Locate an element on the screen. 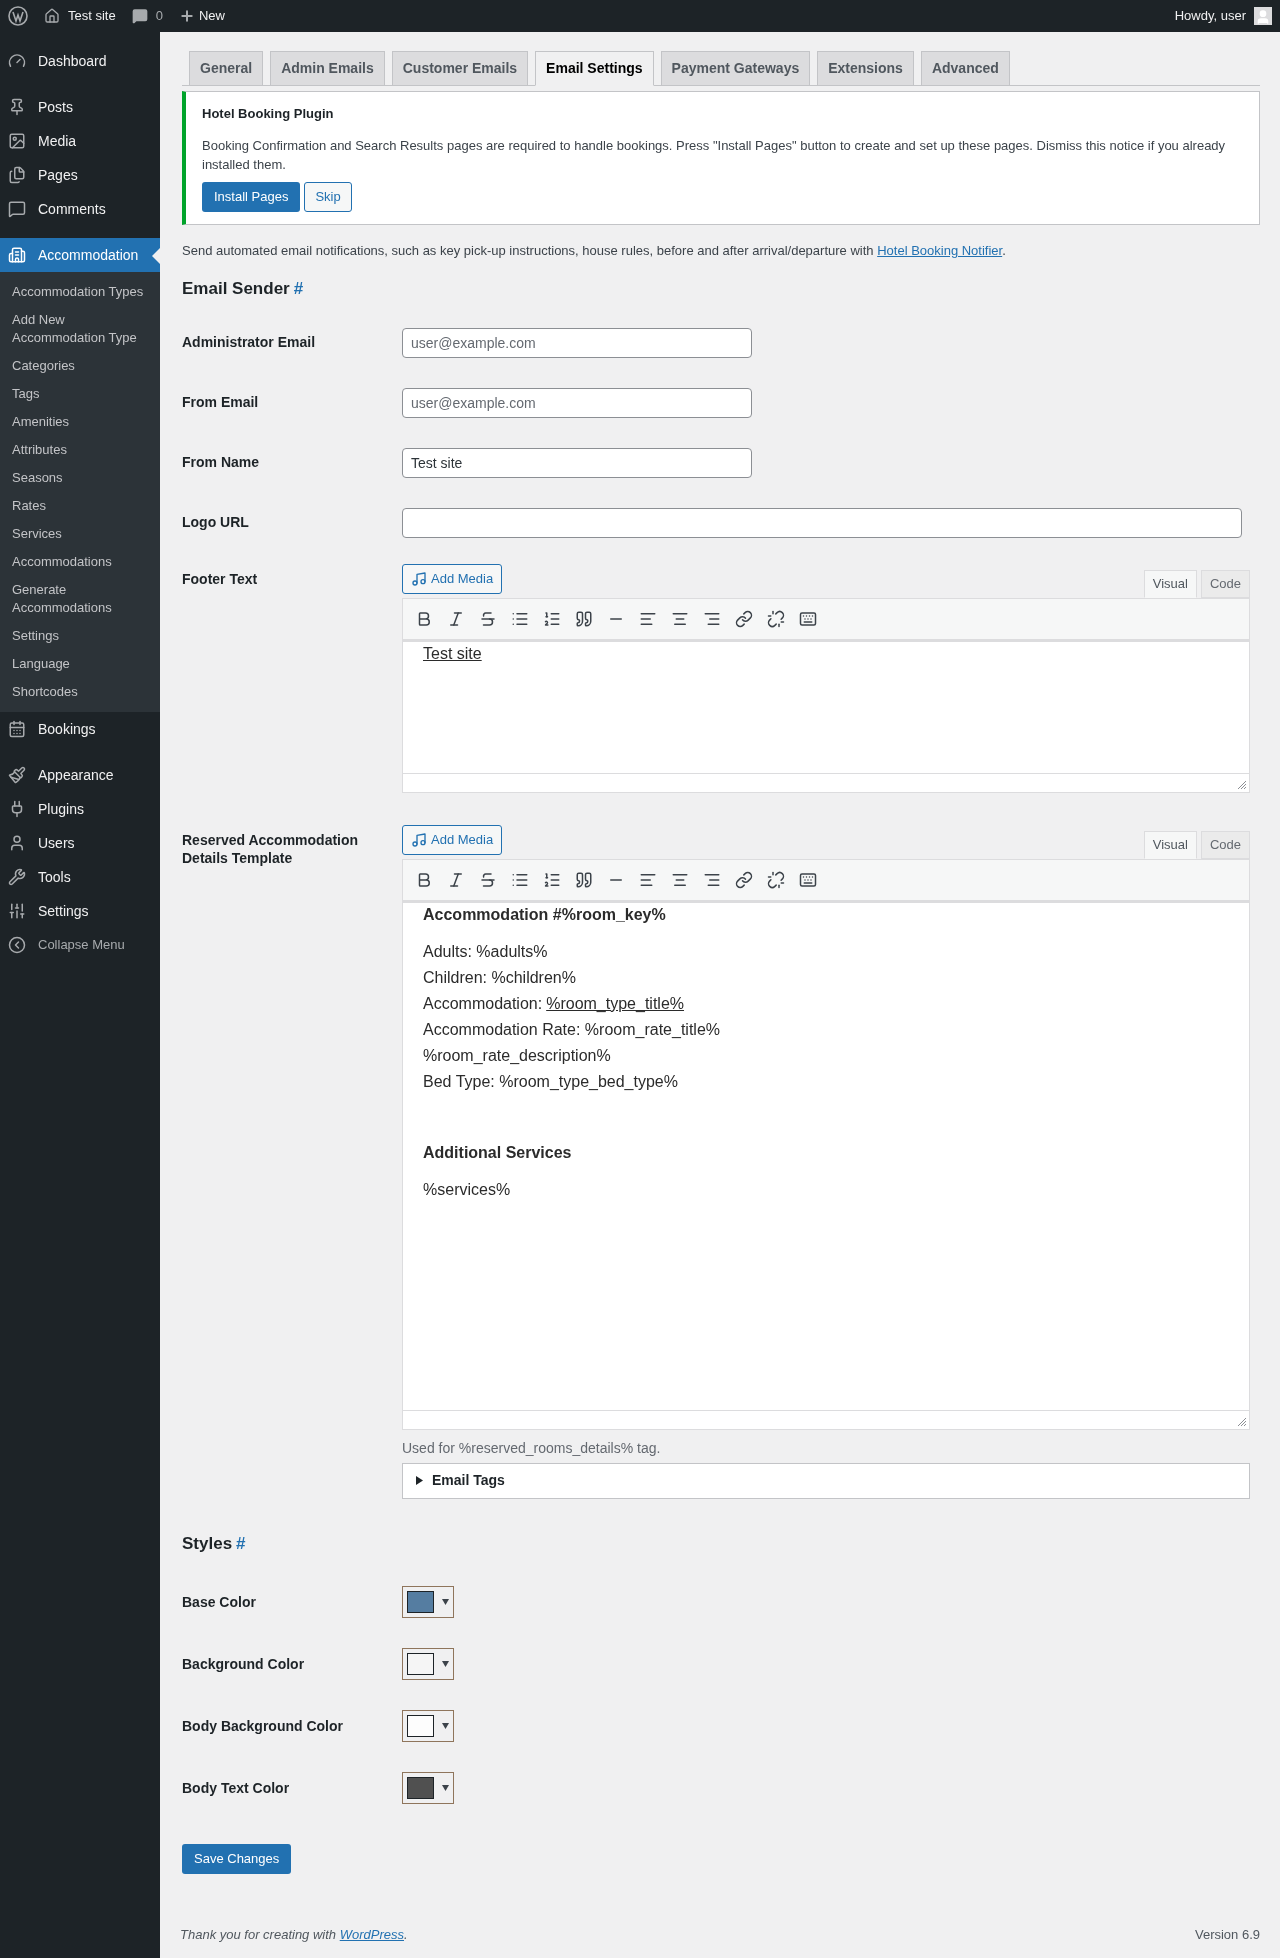 This screenshot has height=1958, width=1280. avatar-icon is located at coordinates (1263, 16).